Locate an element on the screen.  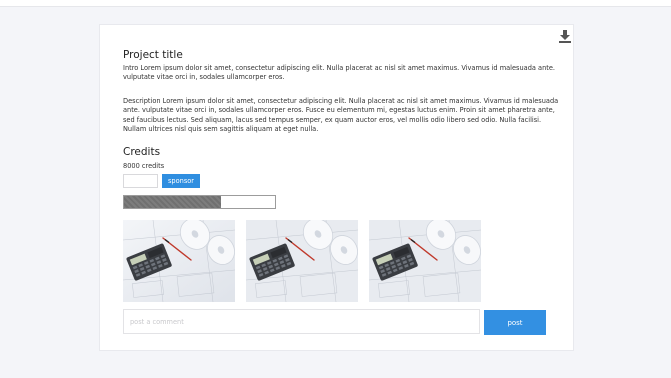
top-bar is located at coordinates (335, 3).